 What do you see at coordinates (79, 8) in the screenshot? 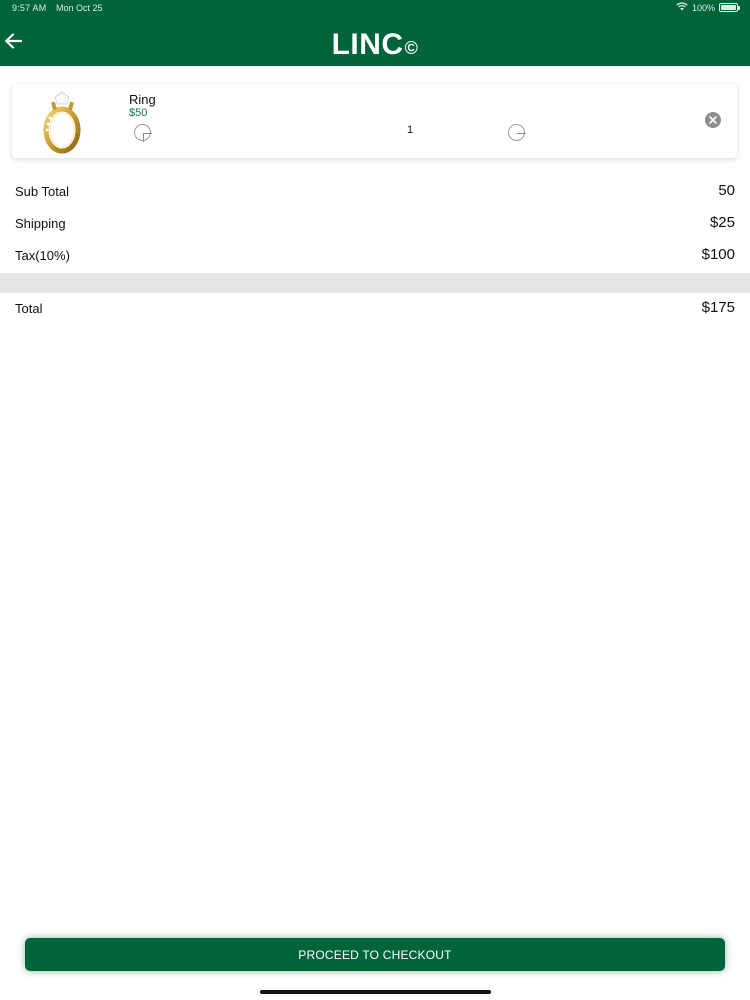
I see `status-date: Mon Oct 25` at bounding box center [79, 8].